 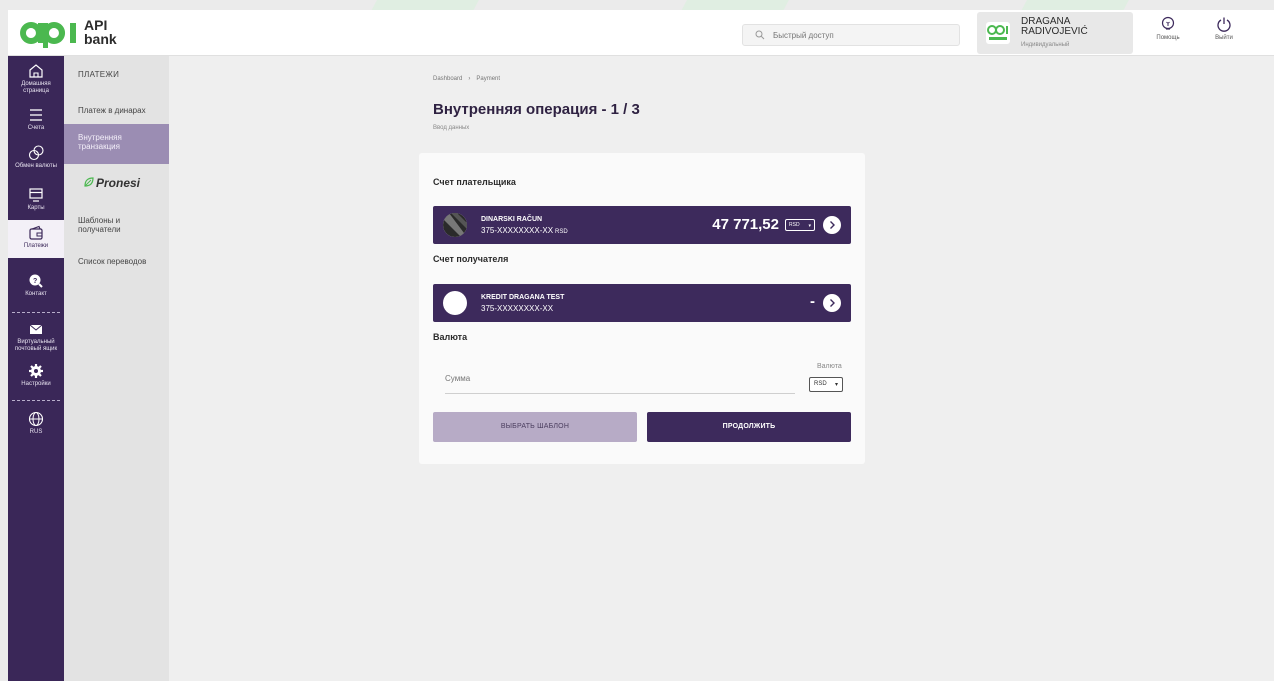 I want to click on user-avatar-logo-icon, so click(x=997, y=32).